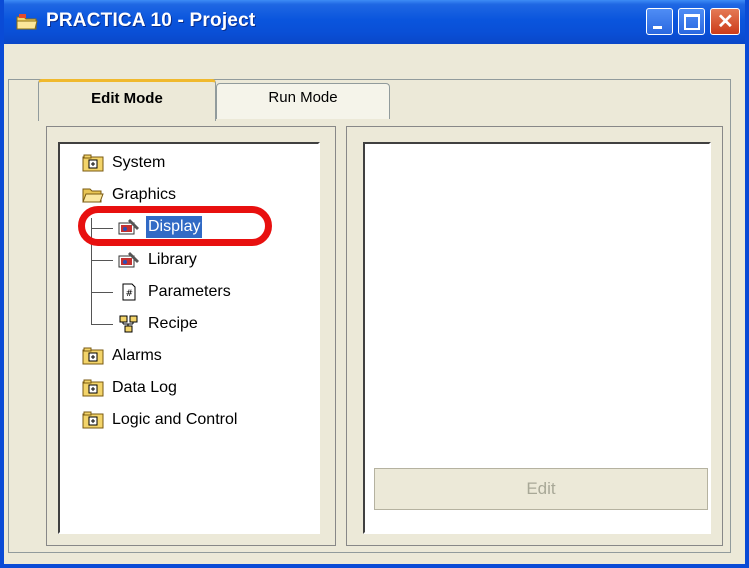  Describe the element at coordinates (175, 419) in the screenshot. I see `tree-item-label: Logic and Control` at that location.